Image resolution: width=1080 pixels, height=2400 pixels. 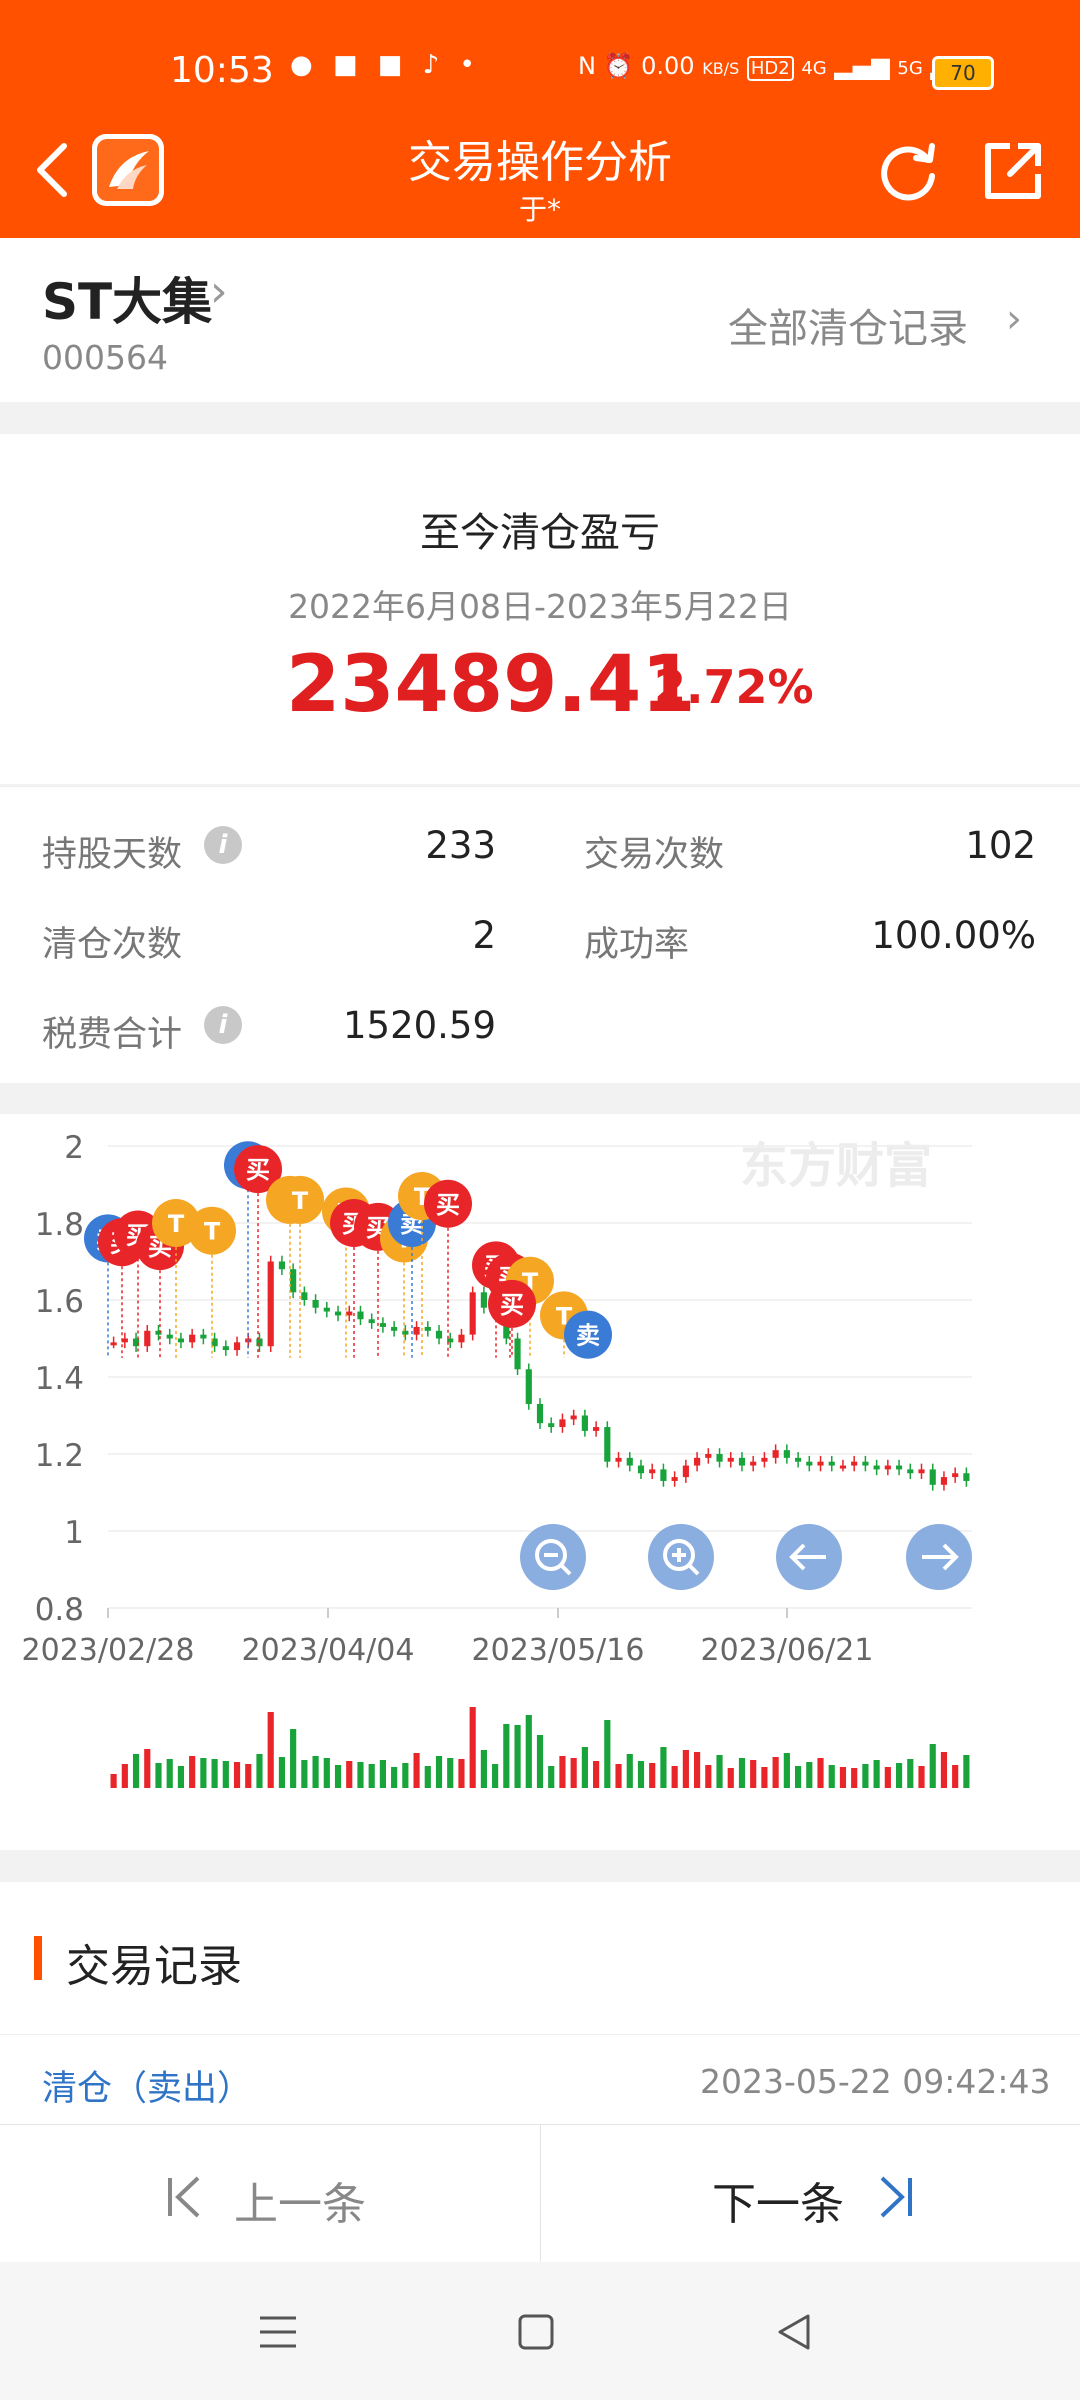 I want to click on x-tick-label: 2023/05/16, so click(x=558, y=1650).